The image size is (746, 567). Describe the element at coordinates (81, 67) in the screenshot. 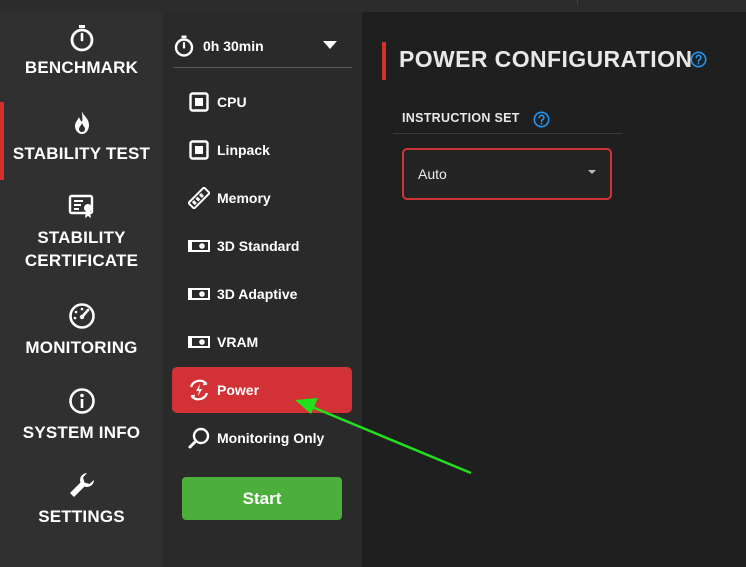

I see `nav-label-benchmark: BENCHMARK` at that location.